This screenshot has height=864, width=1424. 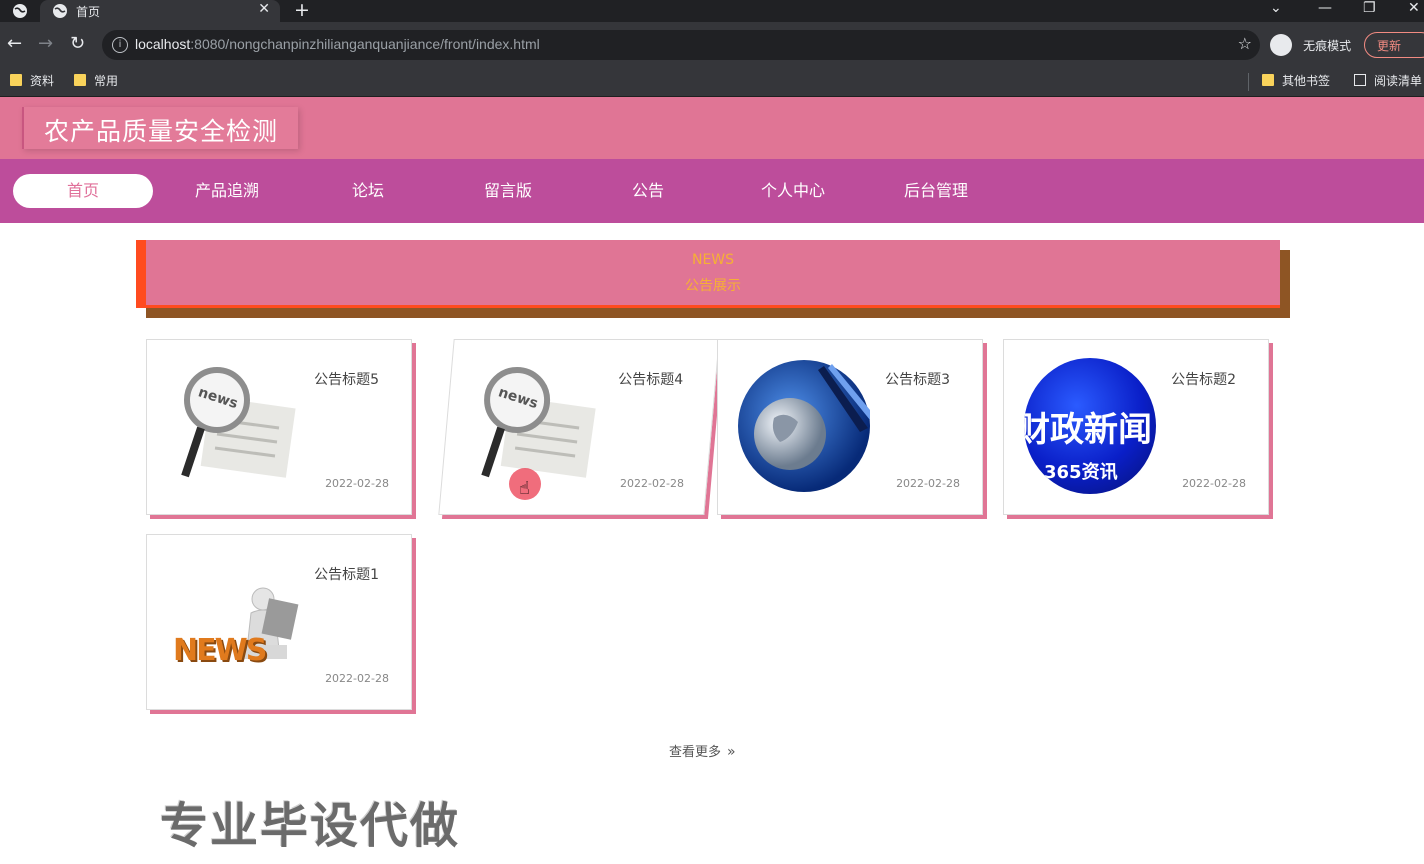 What do you see at coordinates (1281, 45) in the screenshot?
I see `incognito-icon` at bounding box center [1281, 45].